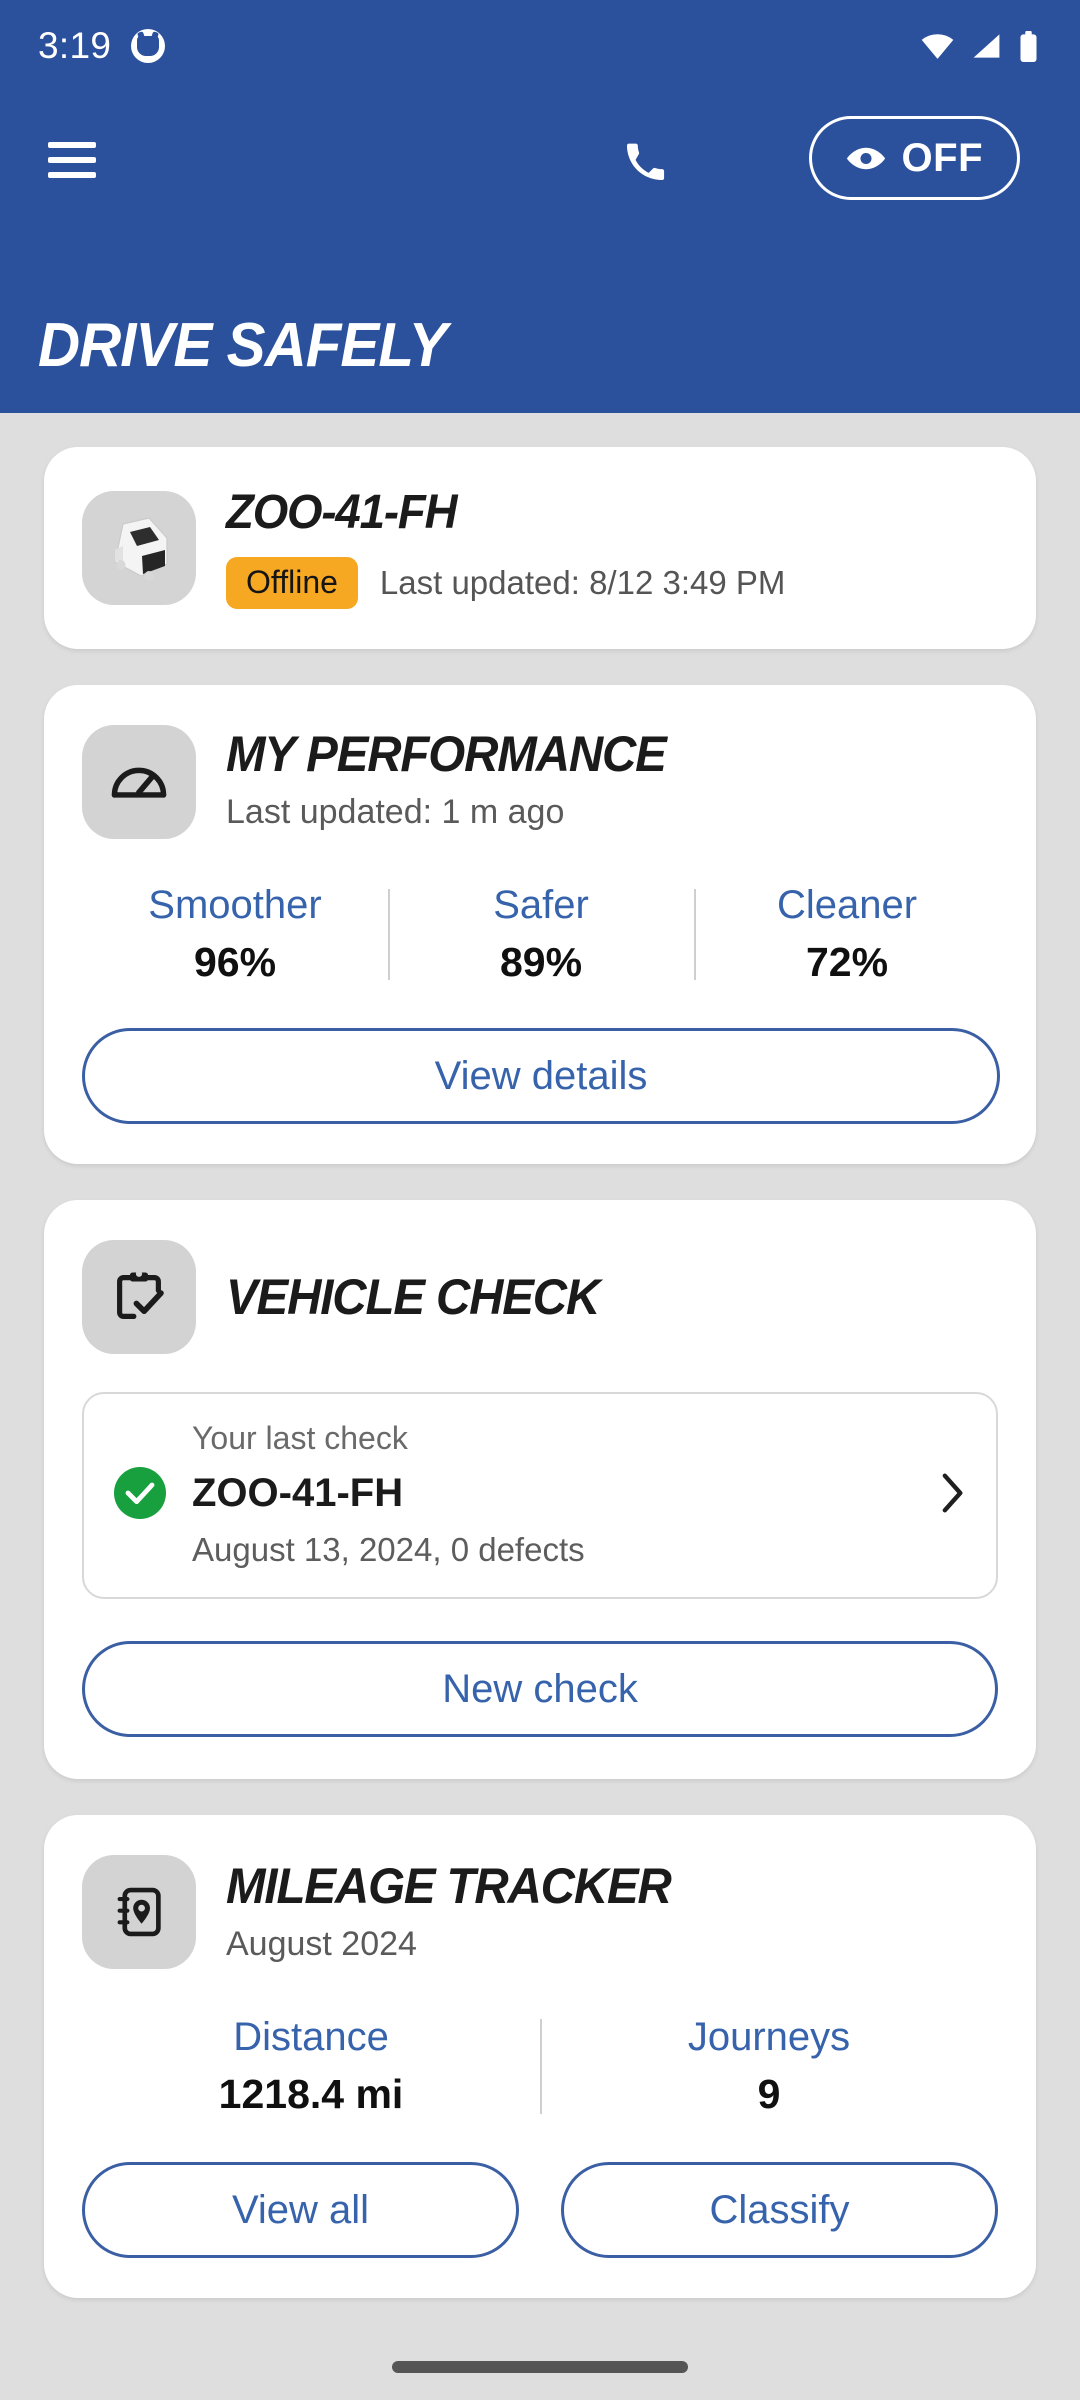 The height and width of the screenshot is (2400, 1080). I want to click on eye-icon, so click(865, 158).